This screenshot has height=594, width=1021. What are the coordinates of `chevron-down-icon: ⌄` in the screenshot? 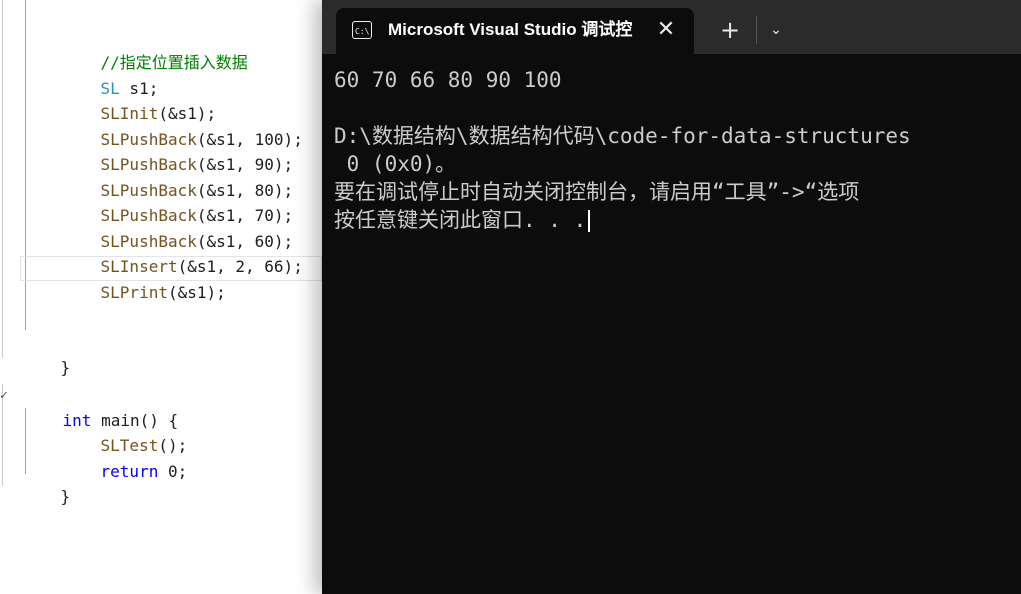 It's located at (776, 30).